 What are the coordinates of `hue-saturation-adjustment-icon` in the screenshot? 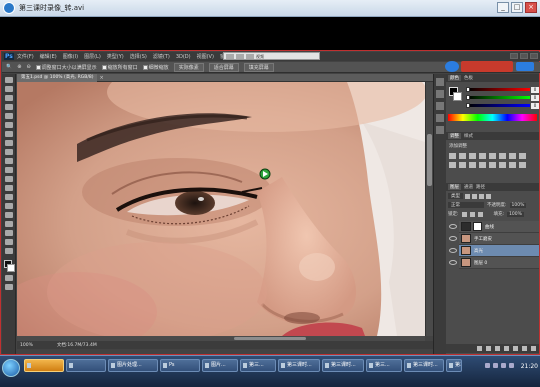 It's located at (502, 156).